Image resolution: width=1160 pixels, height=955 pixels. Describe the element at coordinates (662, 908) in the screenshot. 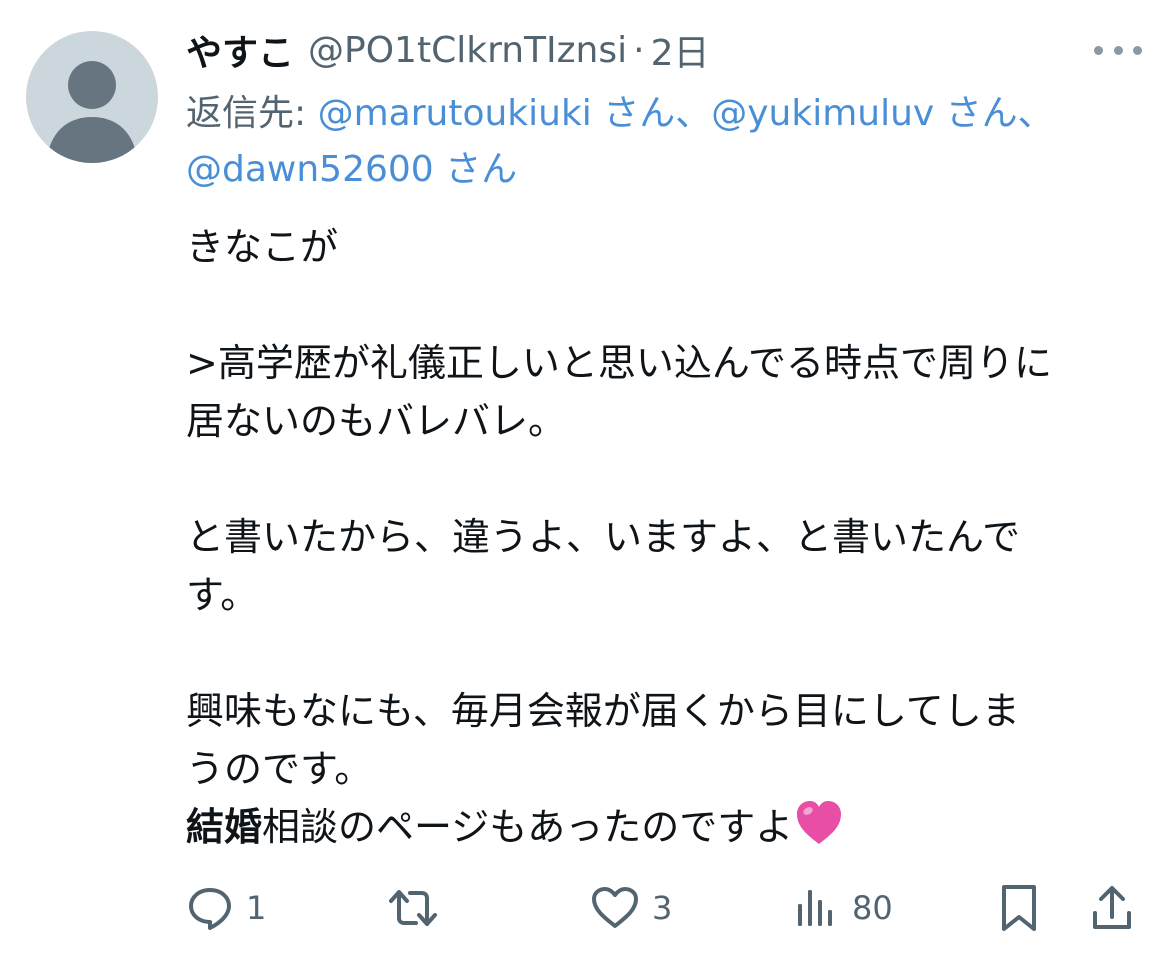

I see `like-count: 3` at that location.